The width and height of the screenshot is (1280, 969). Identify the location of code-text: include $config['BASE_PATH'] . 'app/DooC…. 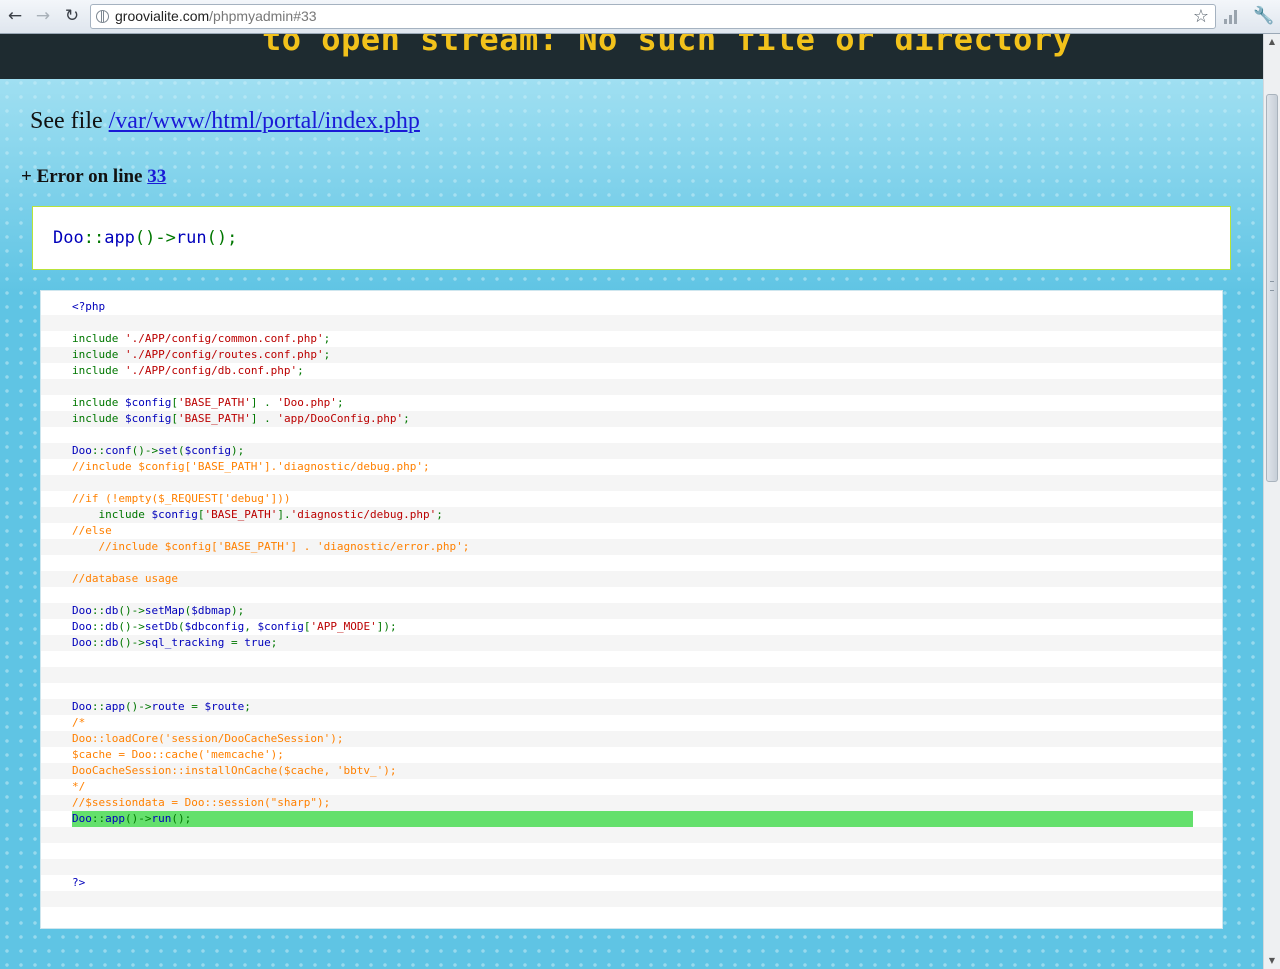
(241, 418).